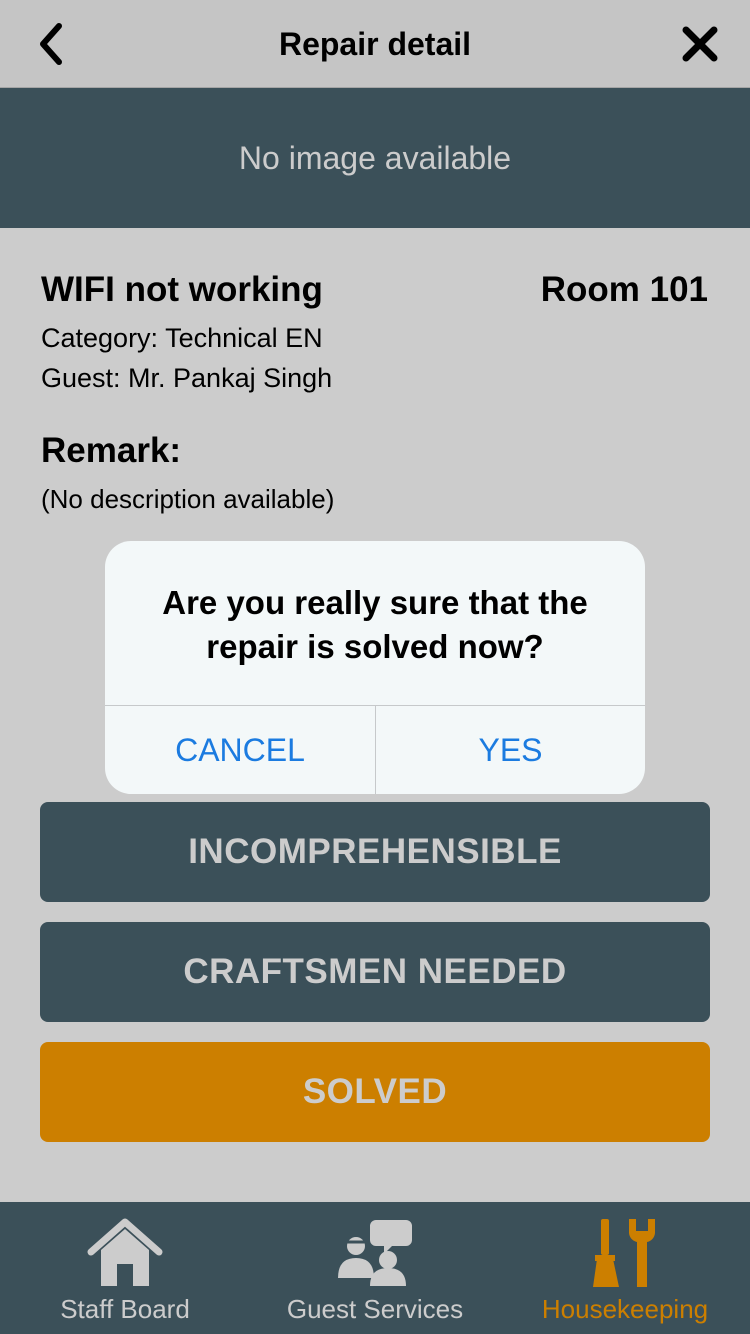 The height and width of the screenshot is (1334, 750). Describe the element at coordinates (240, 750) in the screenshot. I see `cancel-button: CANCEL` at that location.